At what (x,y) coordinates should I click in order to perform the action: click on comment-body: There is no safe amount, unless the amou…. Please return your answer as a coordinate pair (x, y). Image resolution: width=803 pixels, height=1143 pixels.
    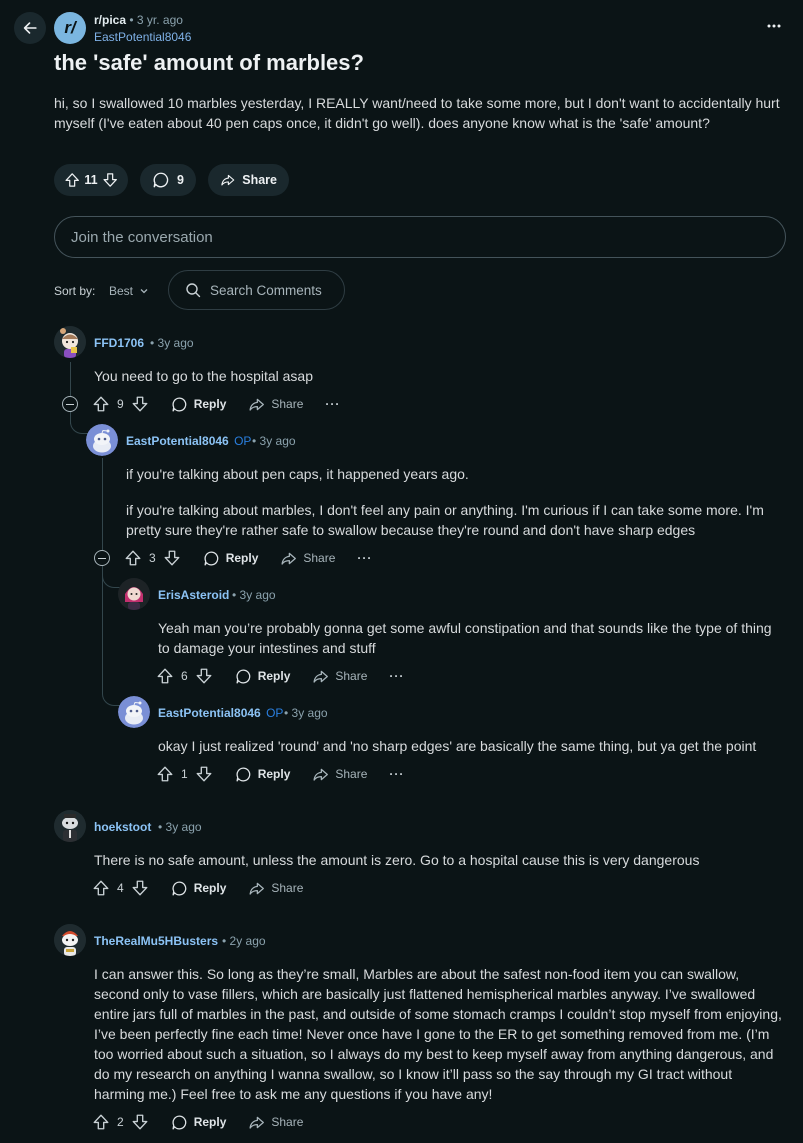
    Looking at the image, I should click on (397, 860).